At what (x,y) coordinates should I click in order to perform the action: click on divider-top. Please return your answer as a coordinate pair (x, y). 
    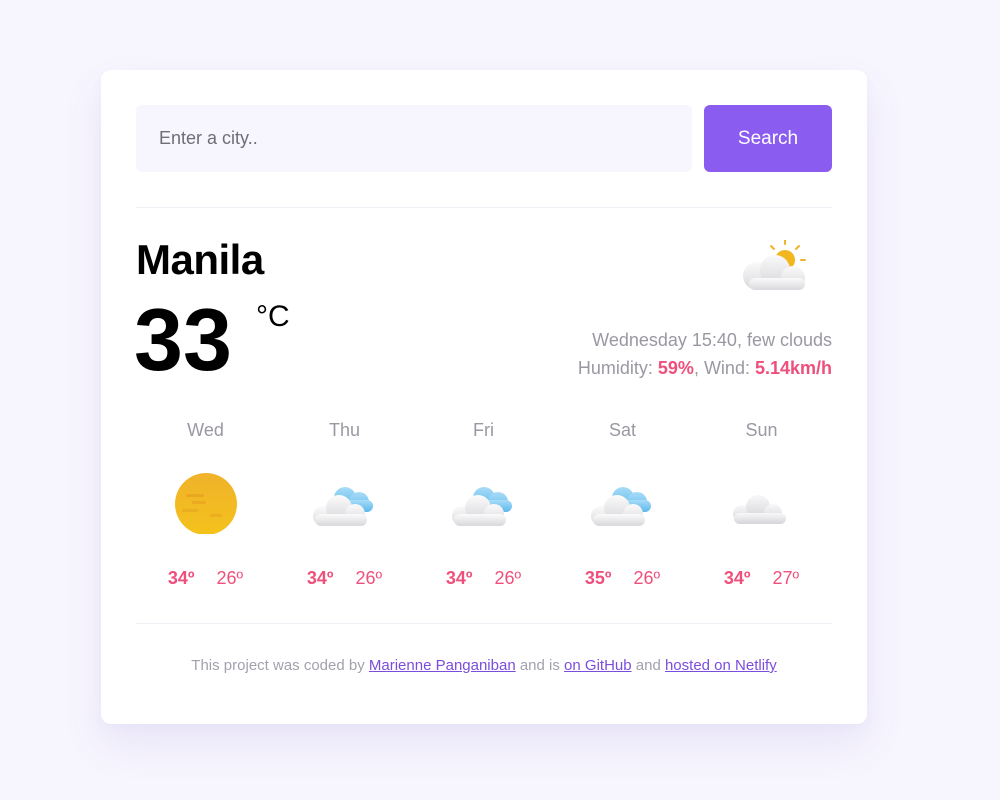
    Looking at the image, I should click on (484, 207).